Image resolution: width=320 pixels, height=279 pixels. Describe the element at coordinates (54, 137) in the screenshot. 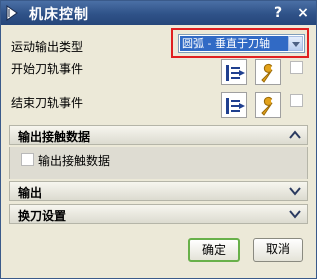

I see `section-contact-data-title: 输出接触数据` at that location.